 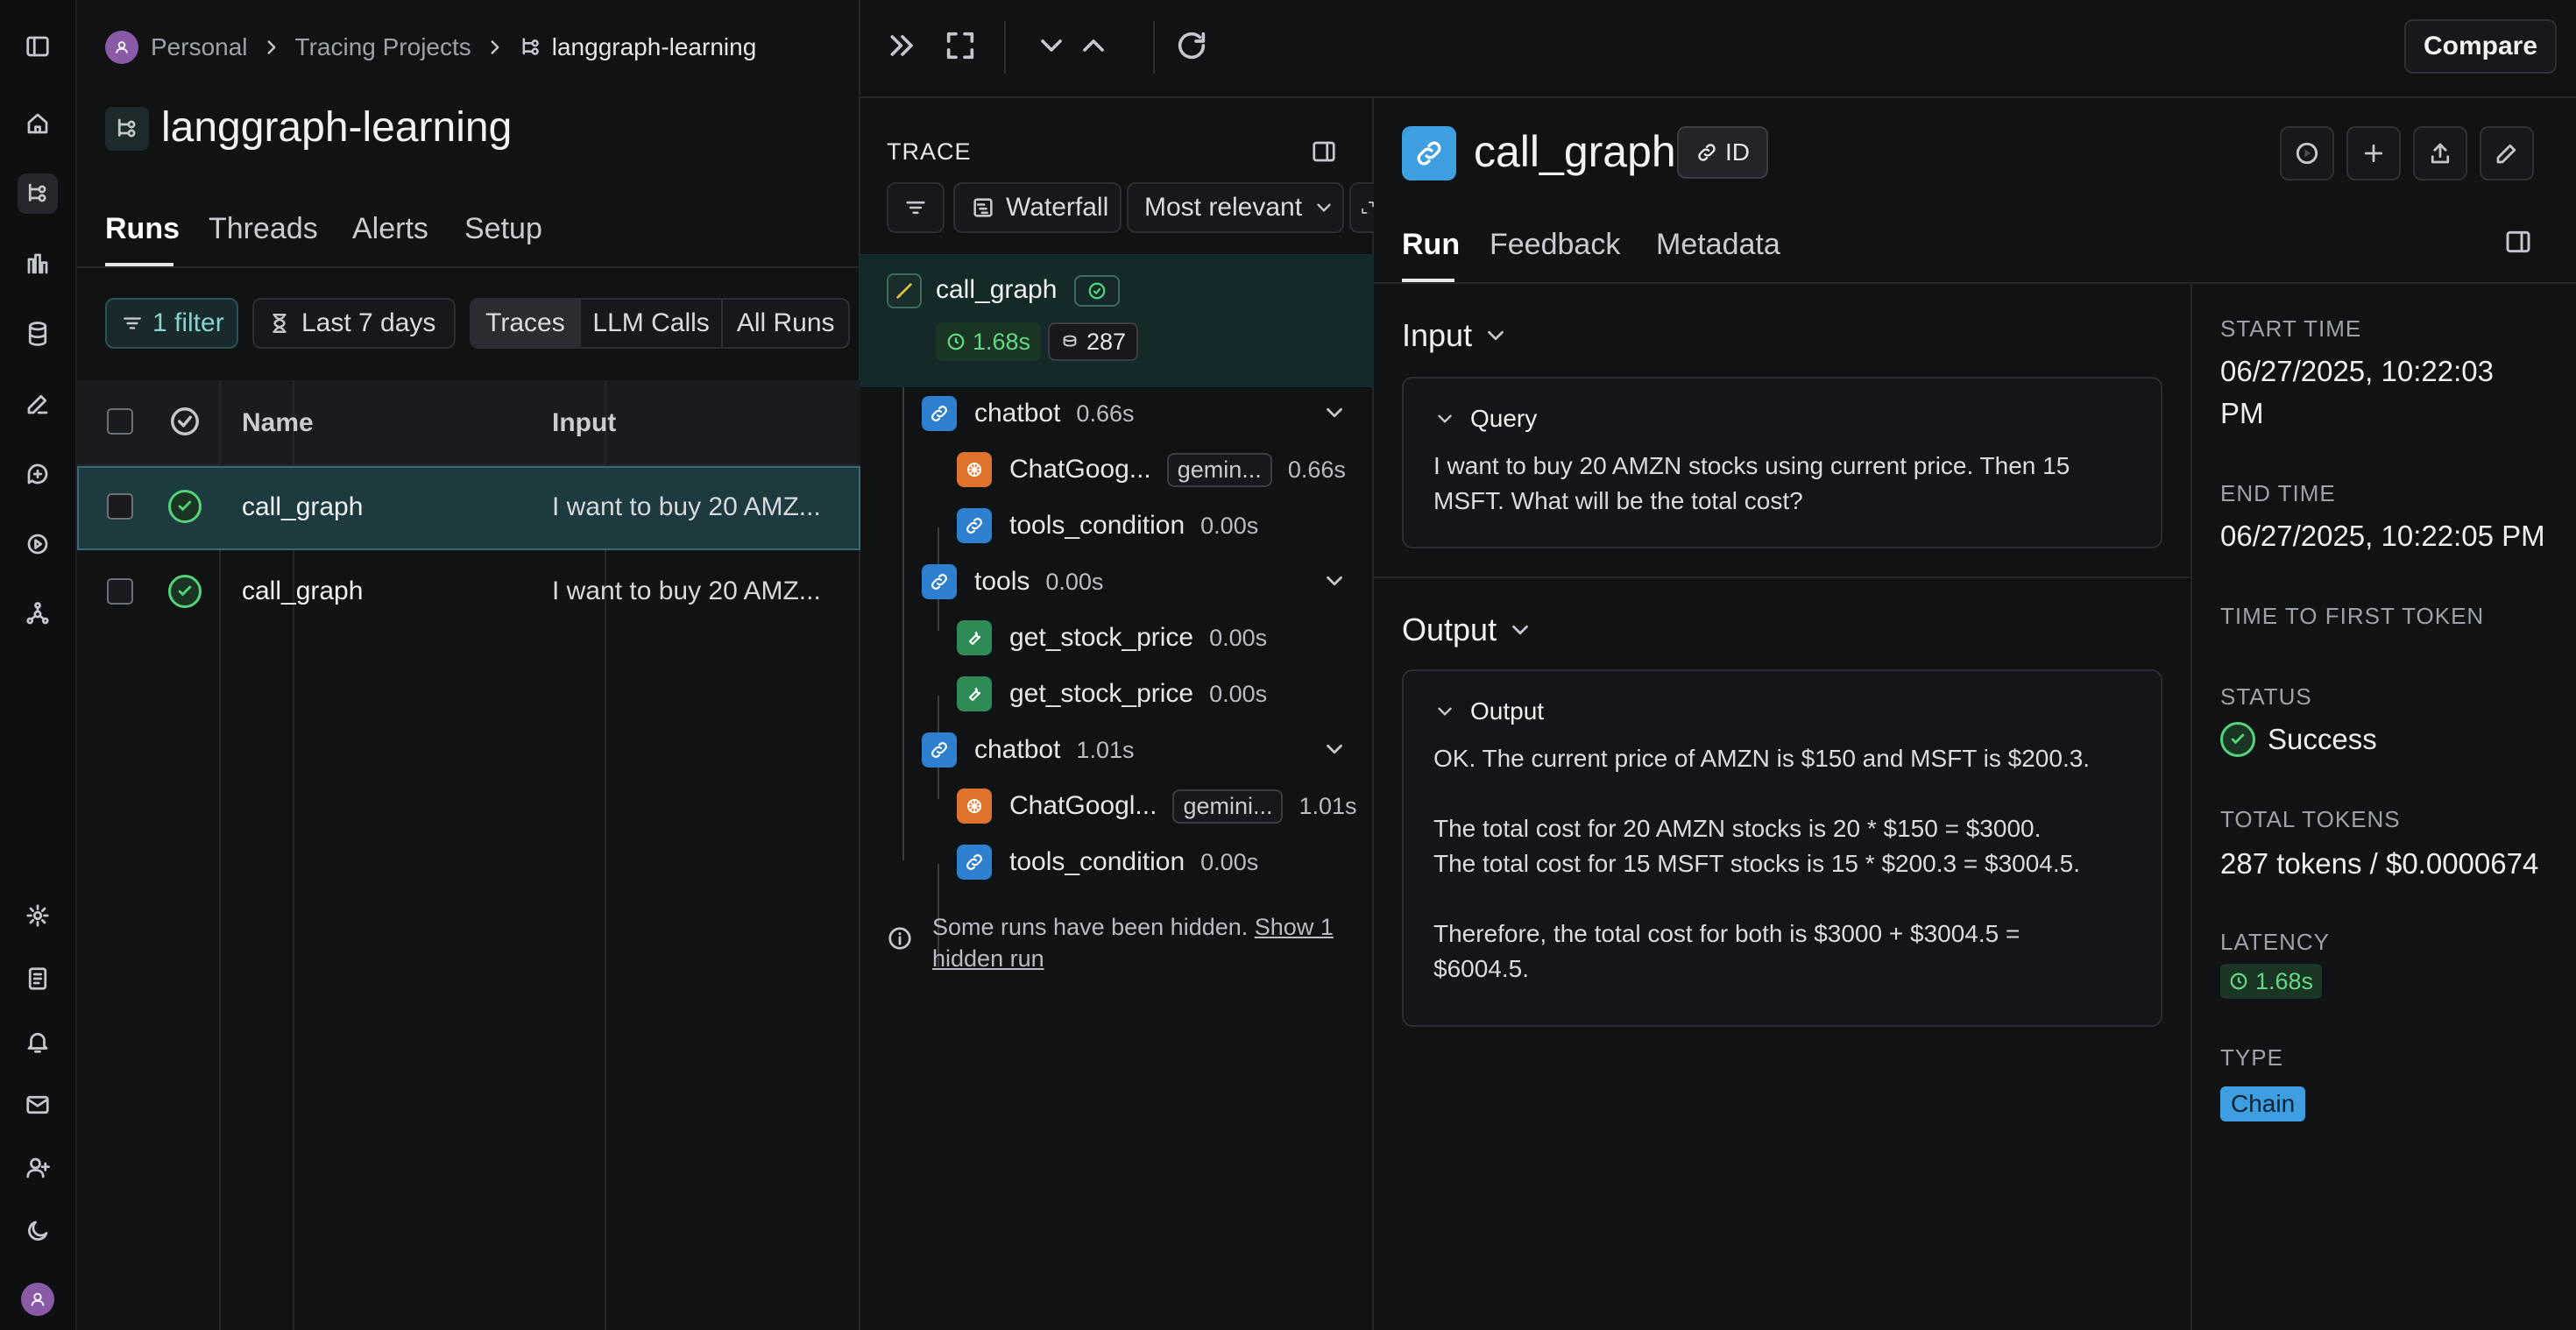 I want to click on refresh-icon, so click(x=1191, y=45).